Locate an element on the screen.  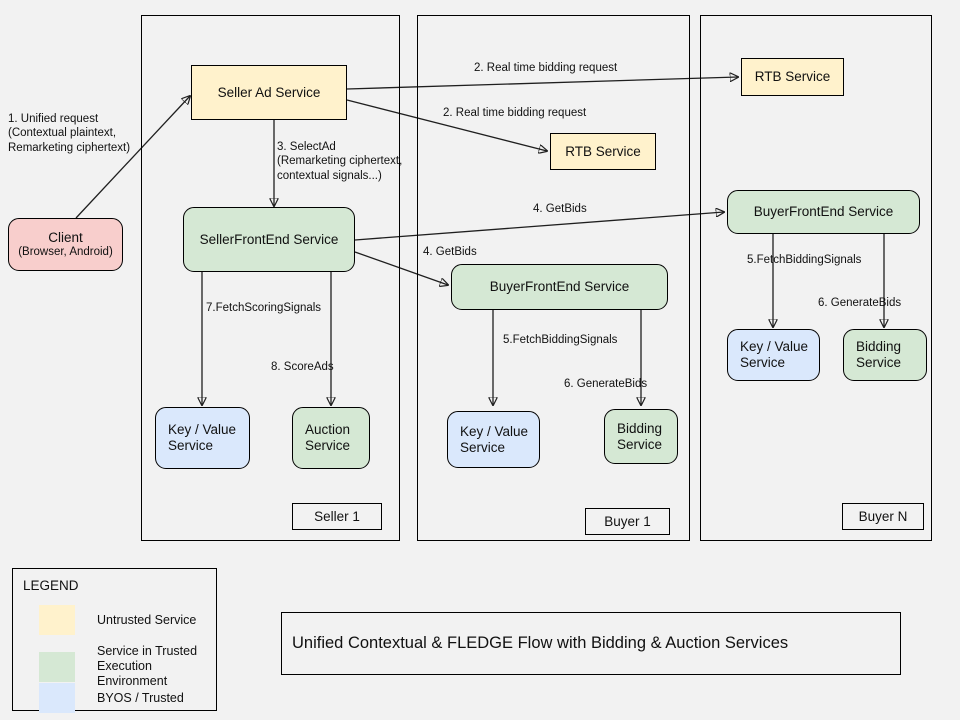
edge-label-fetch-scoring-signals: 7.FetchScoringSignals is located at coordinates (264, 308).